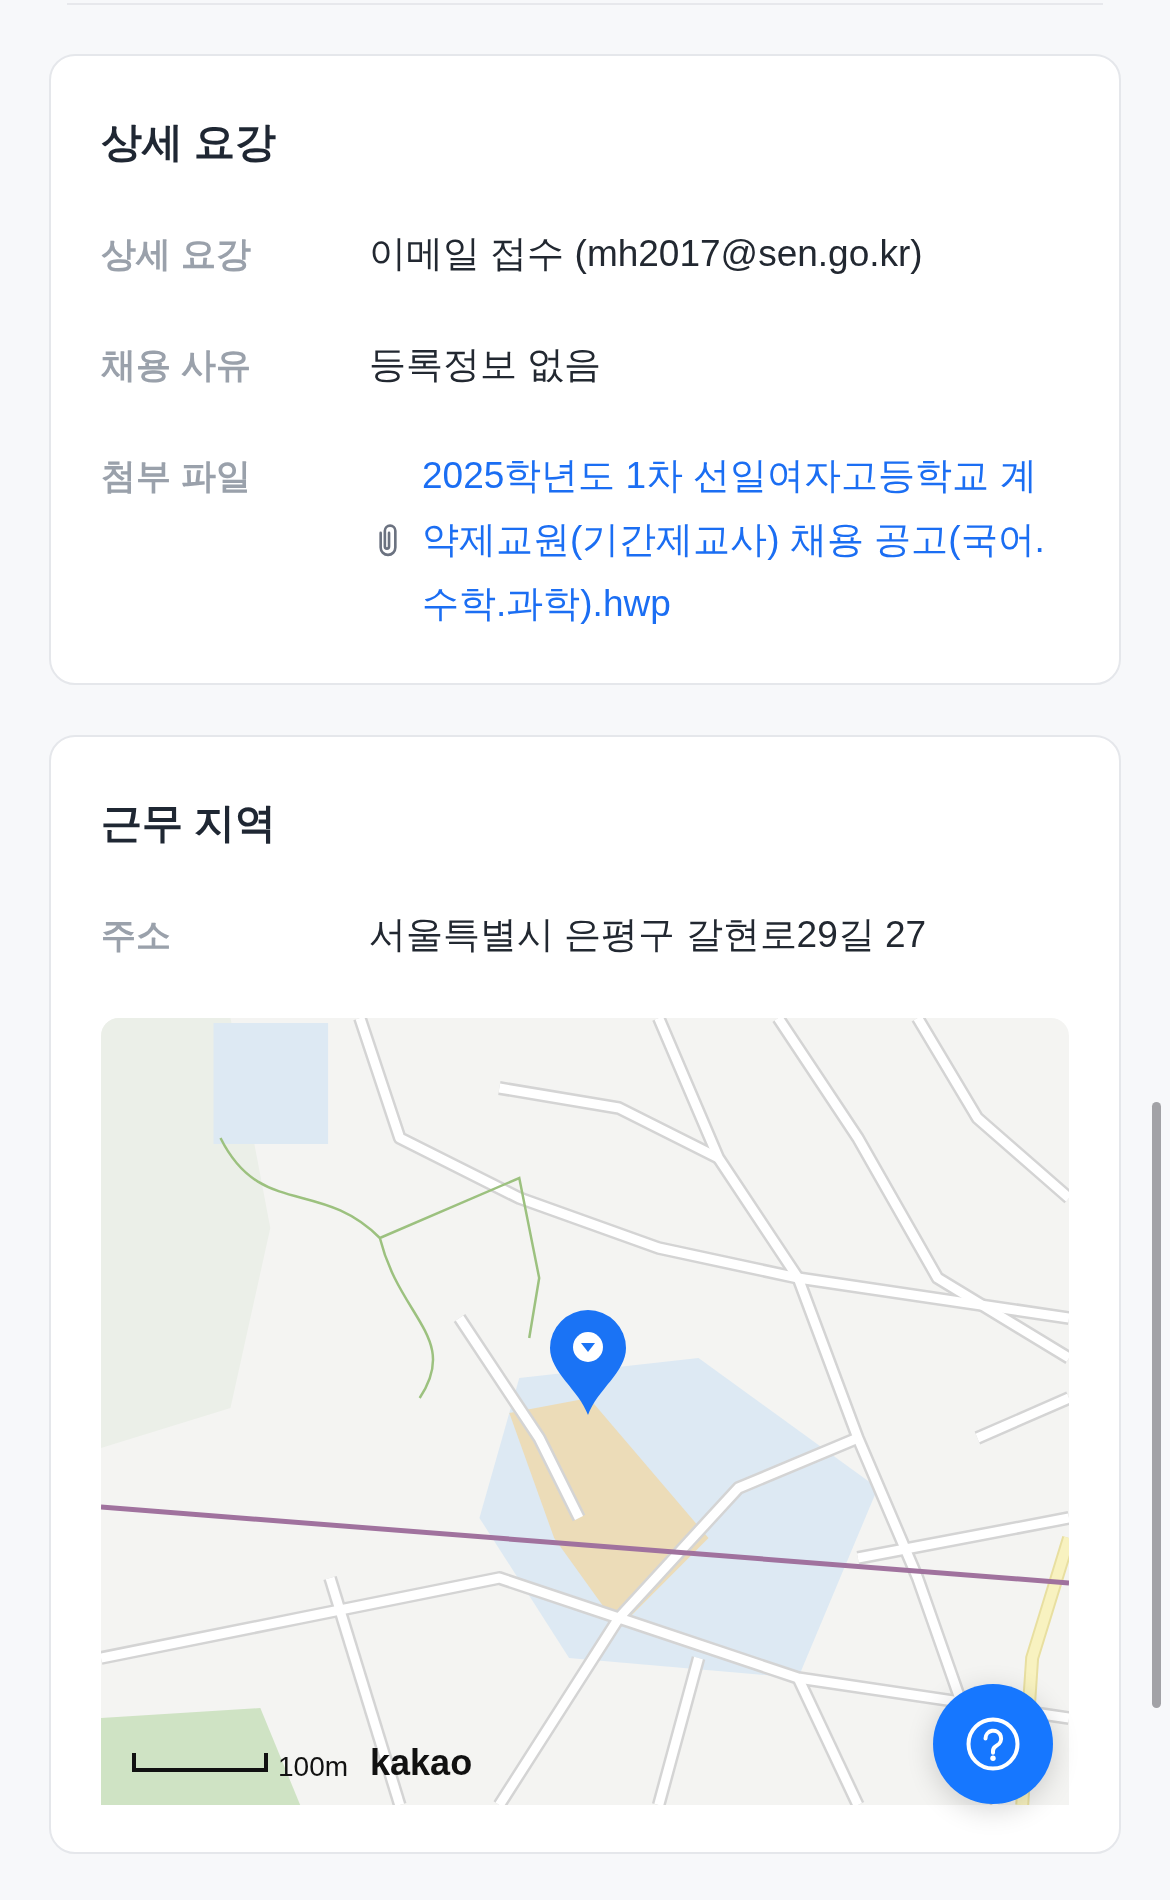 Image resolution: width=1170 pixels, height=1900 pixels. Describe the element at coordinates (588, 1363) in the screenshot. I see `map-pin-icon` at that location.